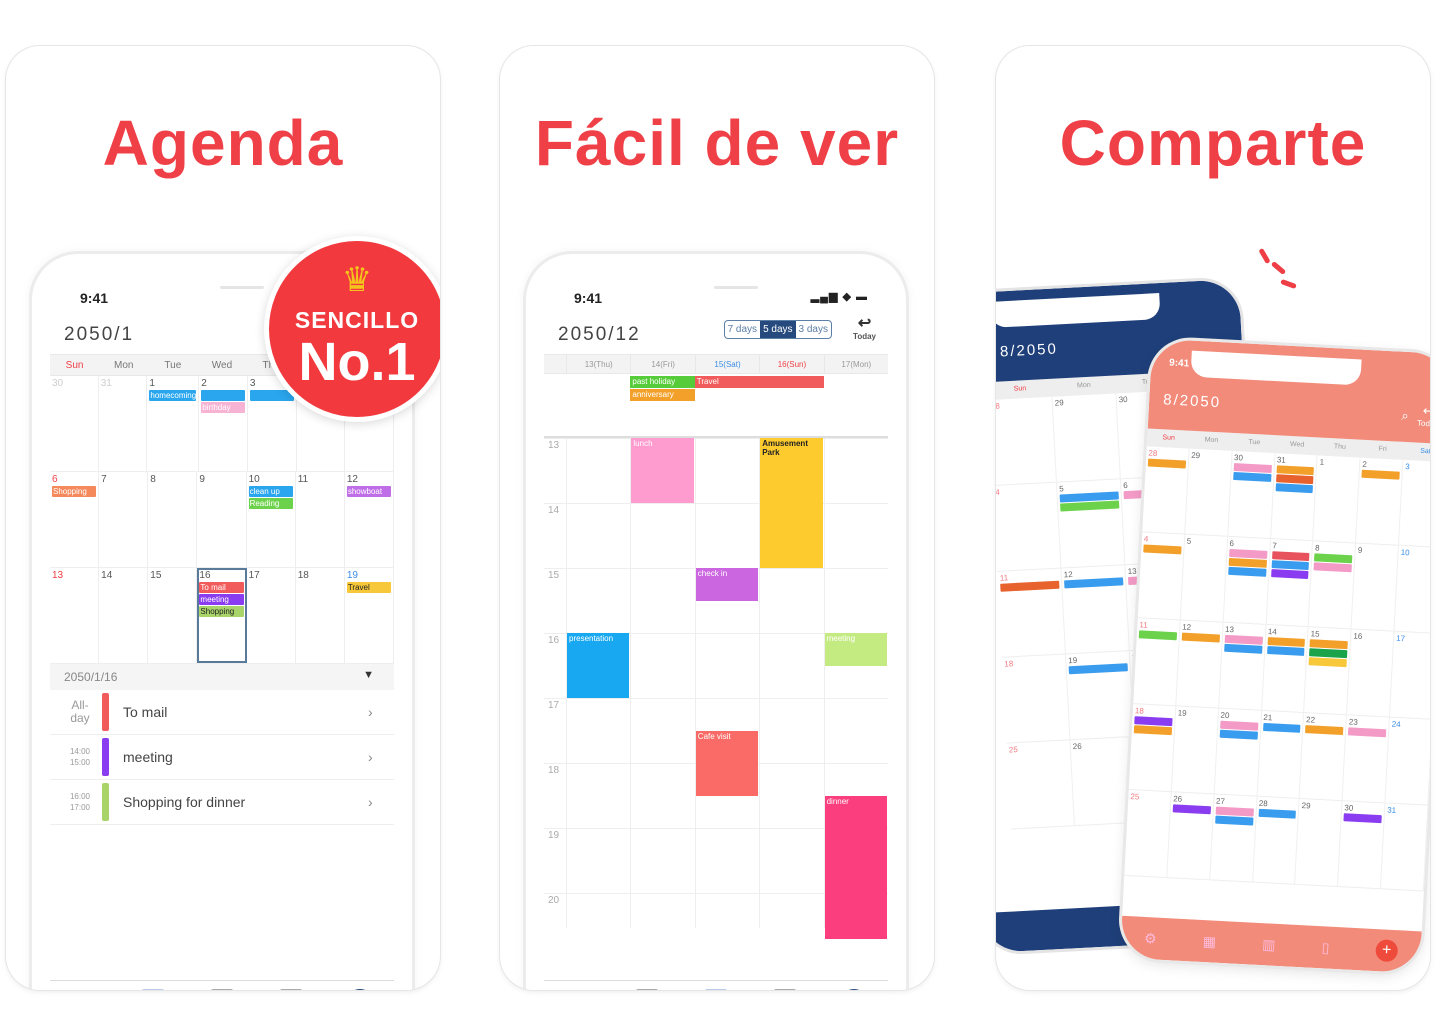 The width and height of the screenshot is (1440, 1028). I want to click on day-icon: ▯, so click(1325, 947).